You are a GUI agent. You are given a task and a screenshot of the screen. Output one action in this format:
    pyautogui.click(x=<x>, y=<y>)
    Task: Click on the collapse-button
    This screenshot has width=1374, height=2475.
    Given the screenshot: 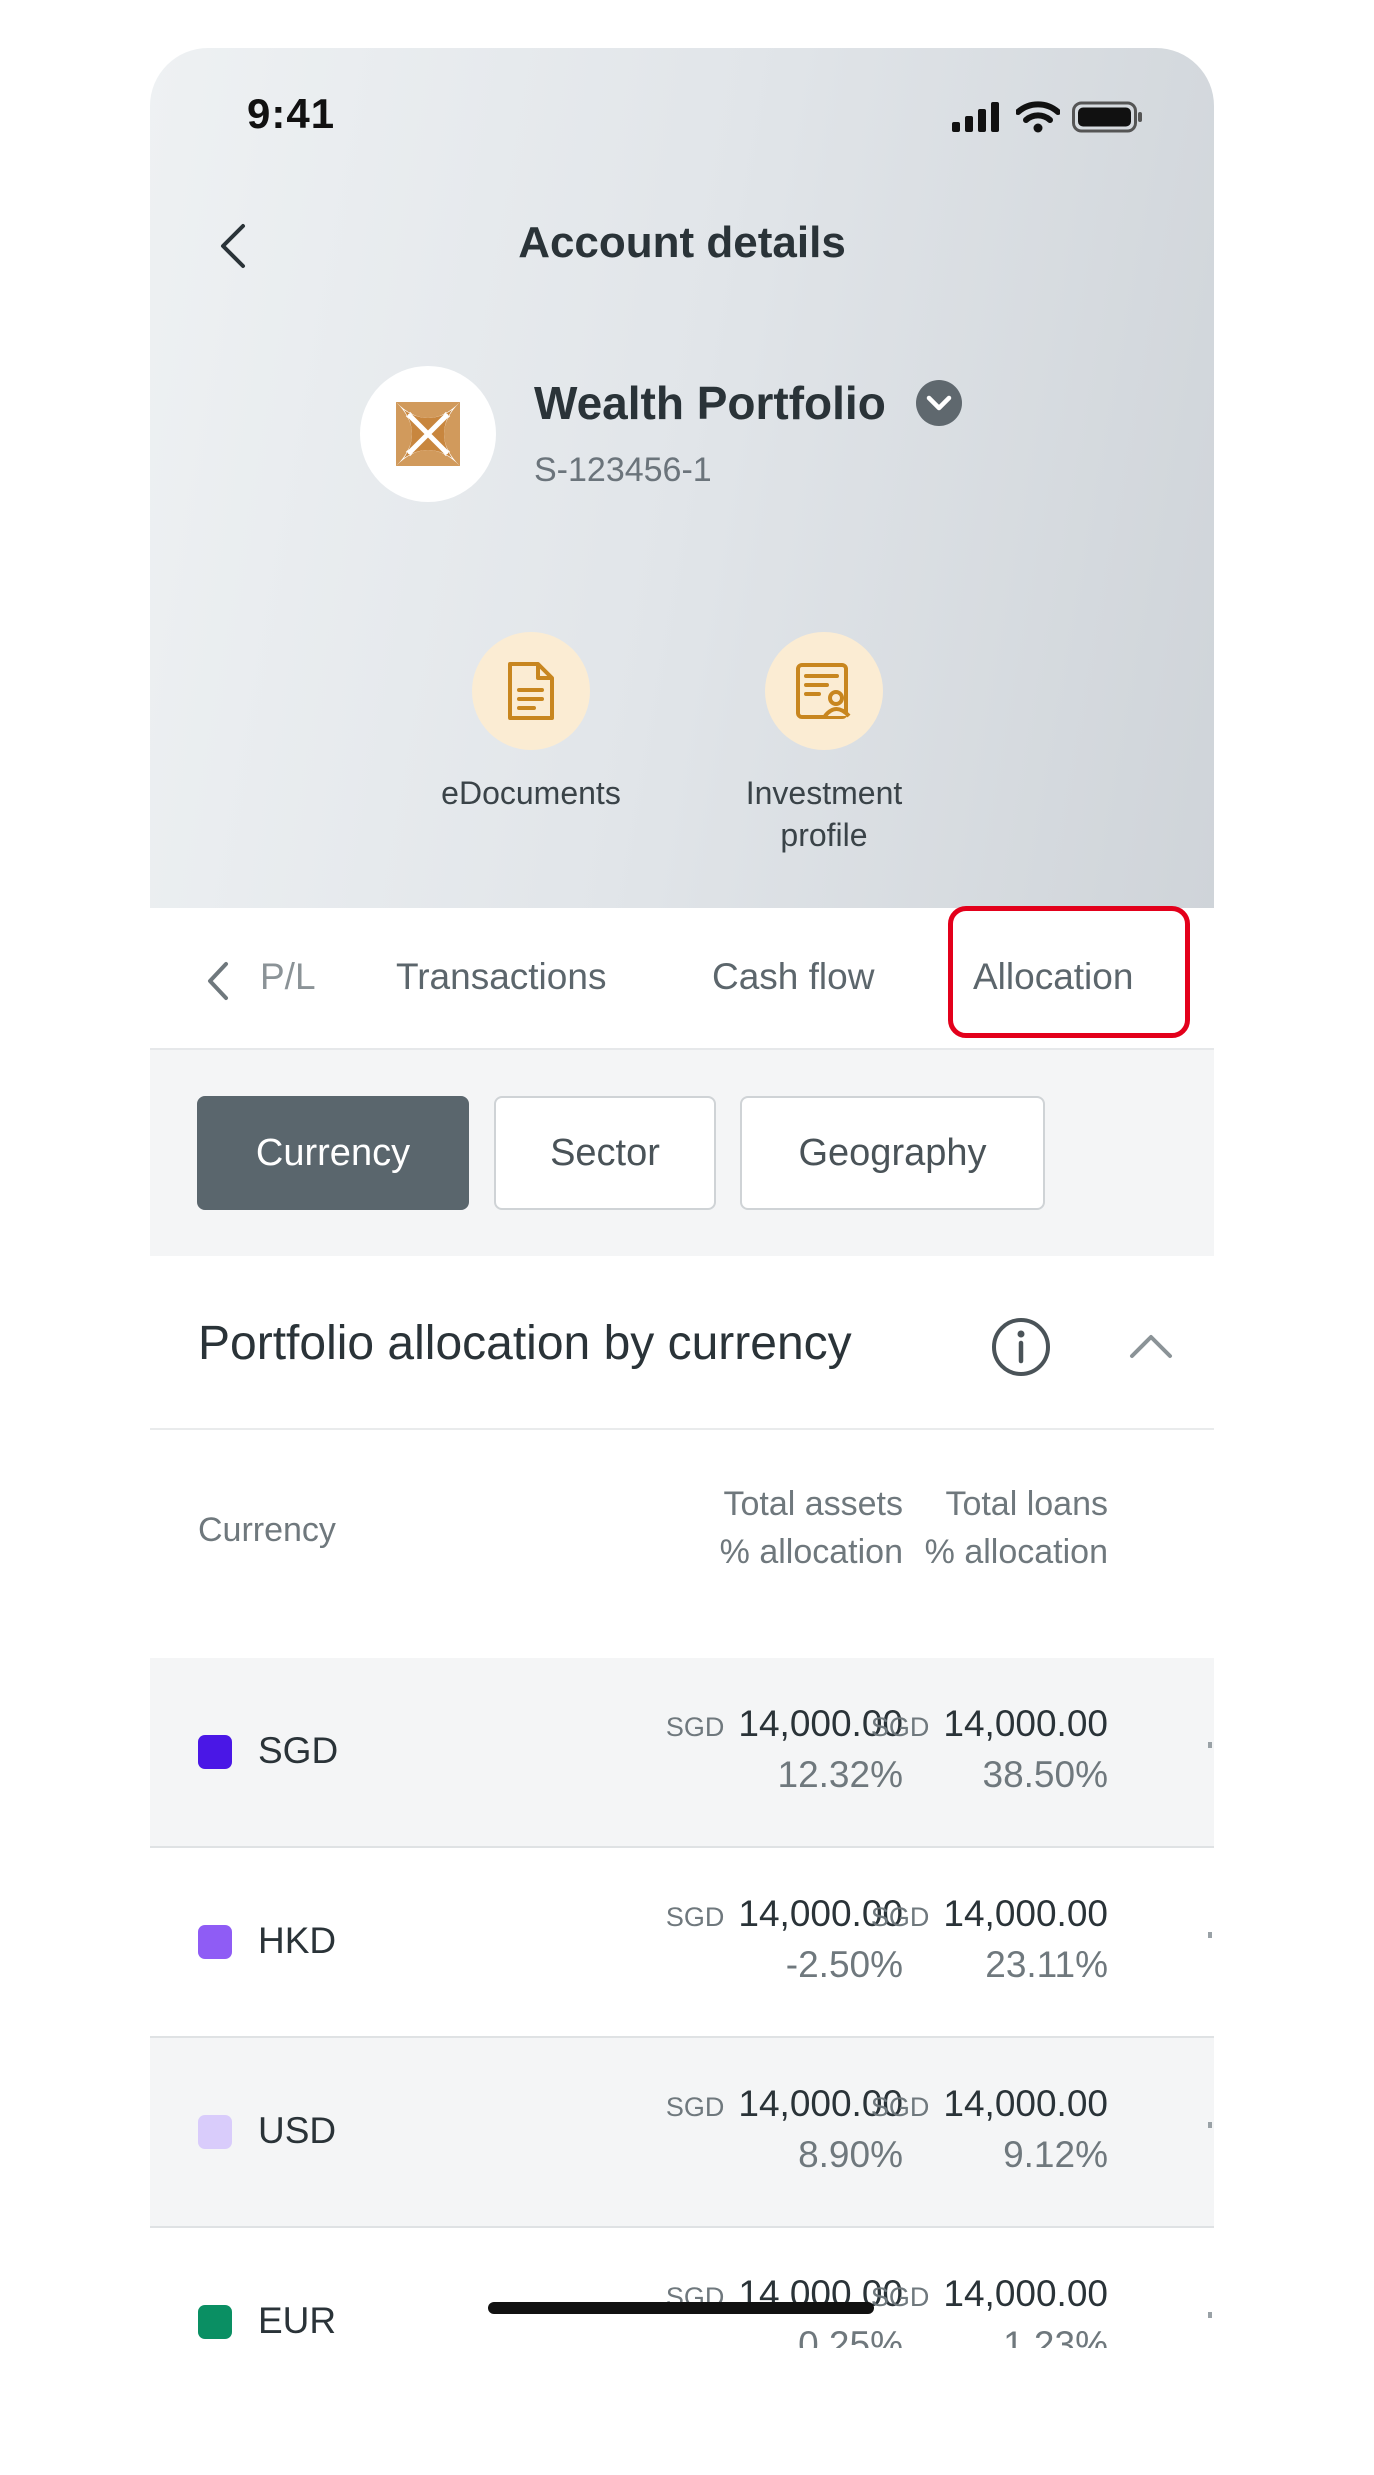 What is the action you would take?
    pyautogui.click(x=1151, y=1348)
    